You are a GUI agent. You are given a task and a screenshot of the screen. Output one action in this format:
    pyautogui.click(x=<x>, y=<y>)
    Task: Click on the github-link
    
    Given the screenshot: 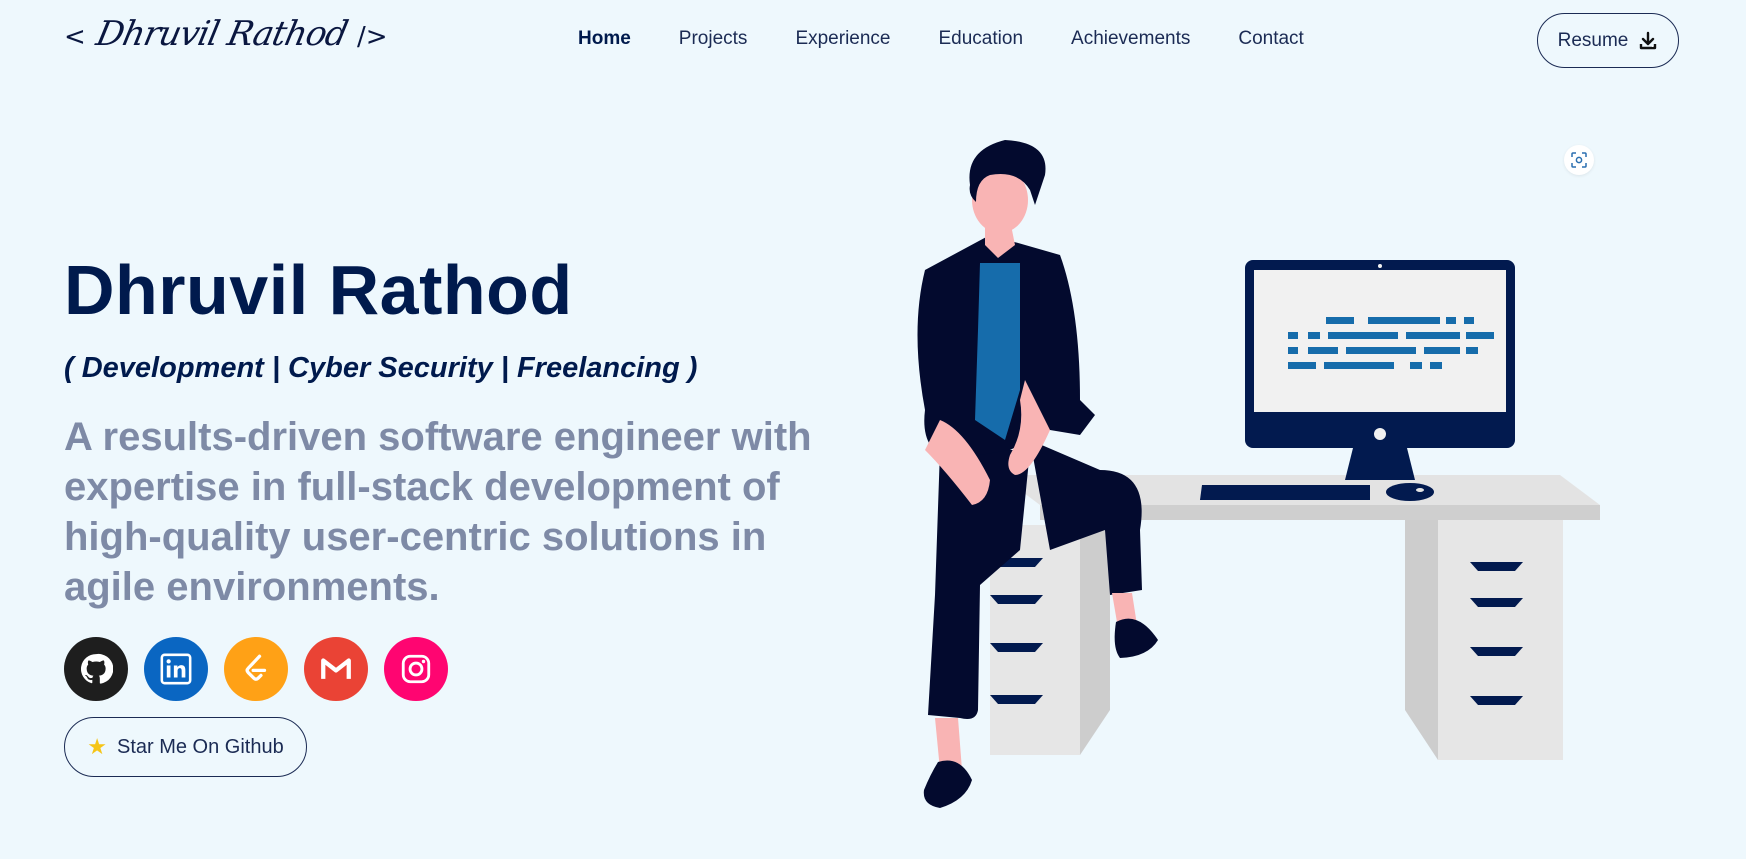 What is the action you would take?
    pyautogui.click(x=96, y=669)
    